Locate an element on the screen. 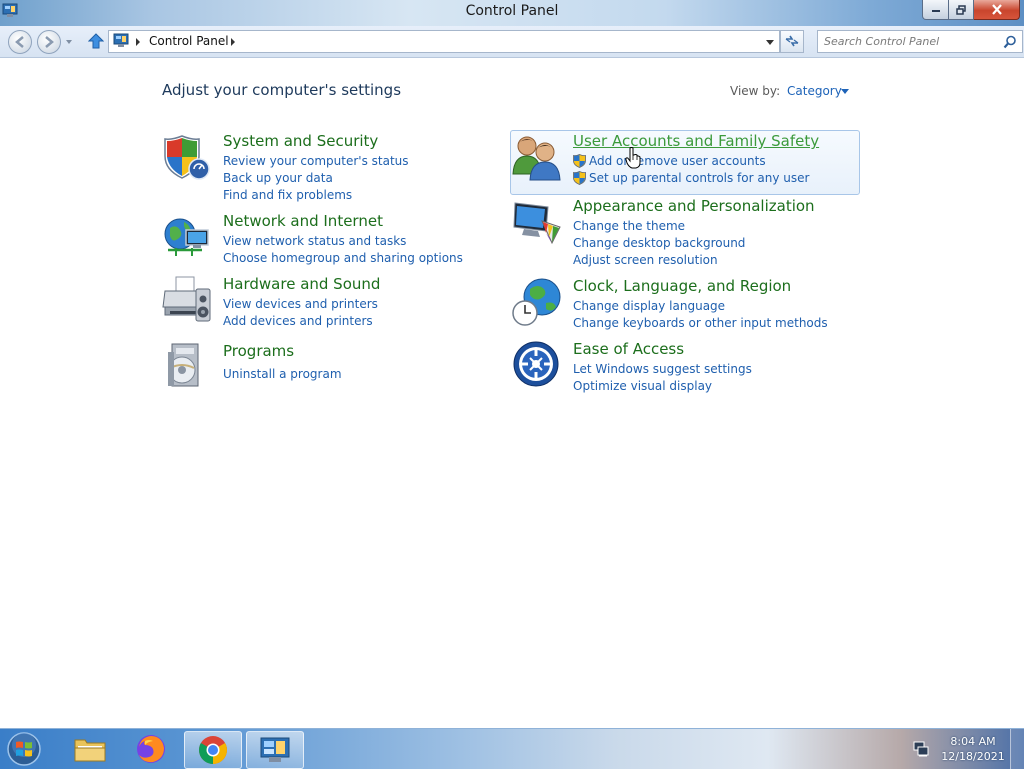  link-change-desktop-background: Change desktop background is located at coordinates (659, 243).